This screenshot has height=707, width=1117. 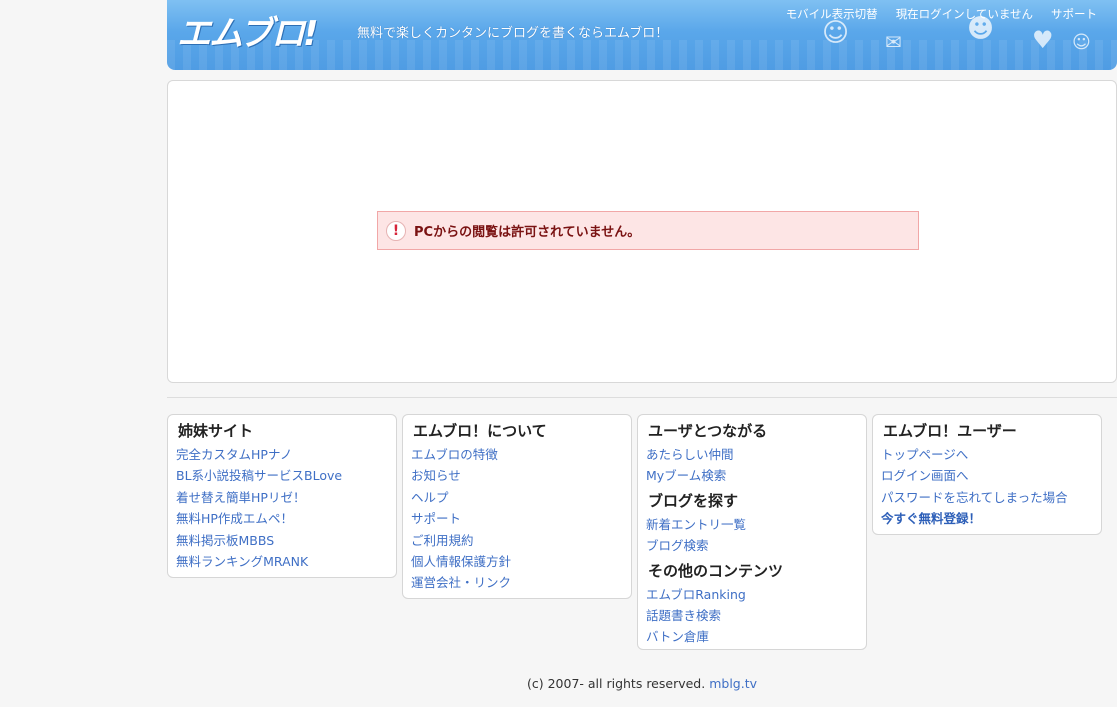 What do you see at coordinates (225, 540) in the screenshot?
I see `sister-link-mbbs: 無料掲示板MBBS` at bounding box center [225, 540].